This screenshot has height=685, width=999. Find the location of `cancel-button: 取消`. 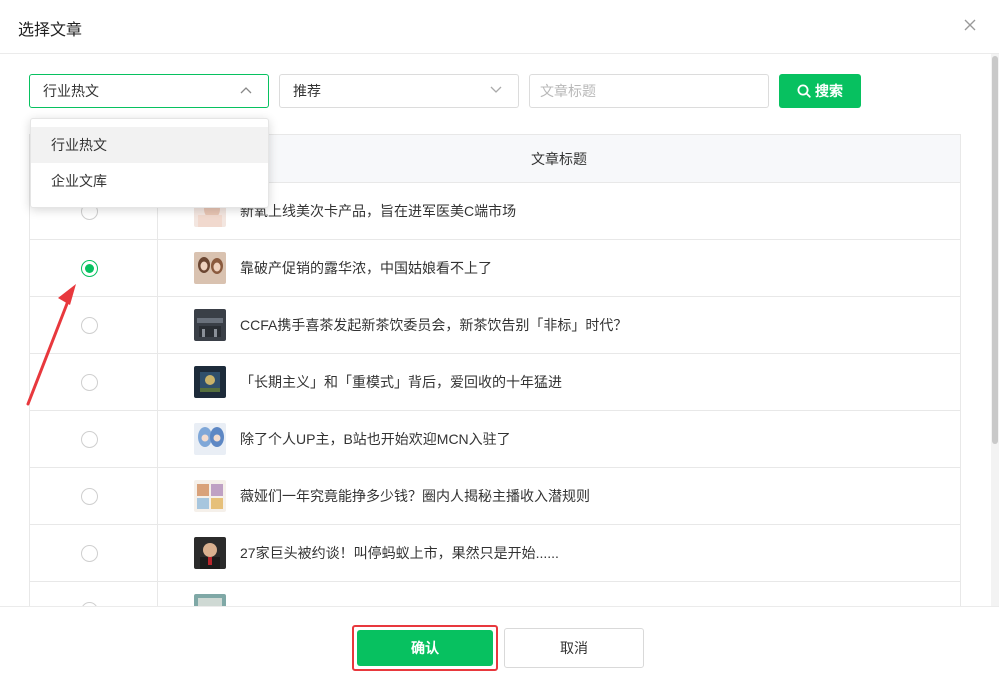

cancel-button: 取消 is located at coordinates (574, 648).